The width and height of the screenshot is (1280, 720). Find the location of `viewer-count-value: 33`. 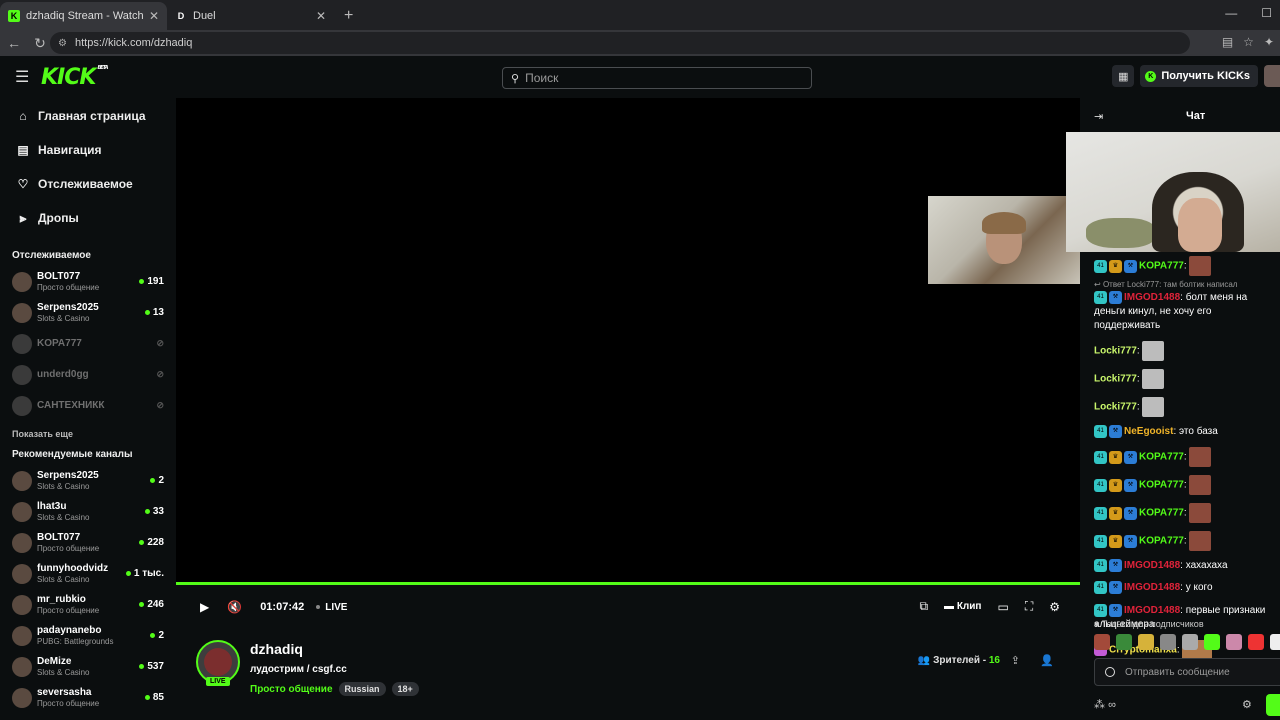

viewer-count-value: 33 is located at coordinates (158, 511).